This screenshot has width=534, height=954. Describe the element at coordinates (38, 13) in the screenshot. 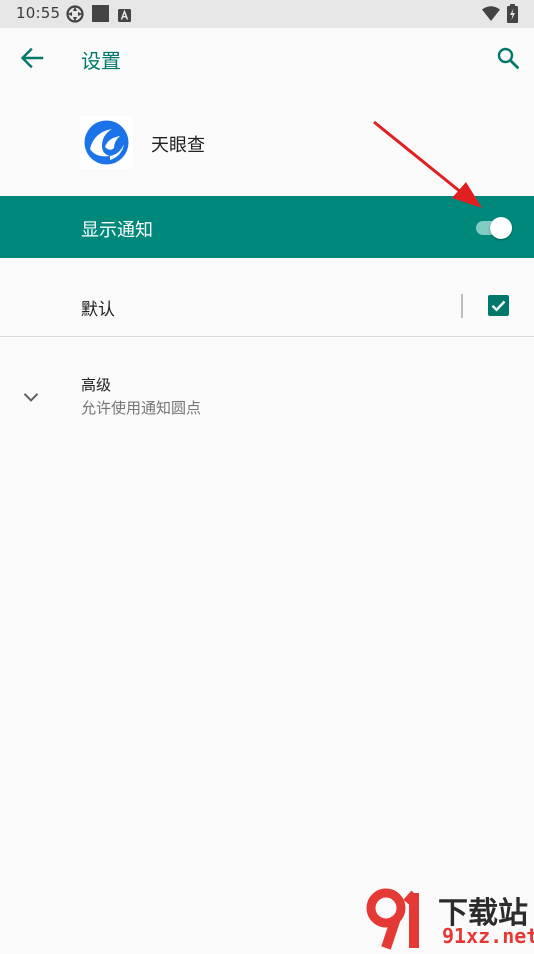

I see `status-time: 10:55` at that location.